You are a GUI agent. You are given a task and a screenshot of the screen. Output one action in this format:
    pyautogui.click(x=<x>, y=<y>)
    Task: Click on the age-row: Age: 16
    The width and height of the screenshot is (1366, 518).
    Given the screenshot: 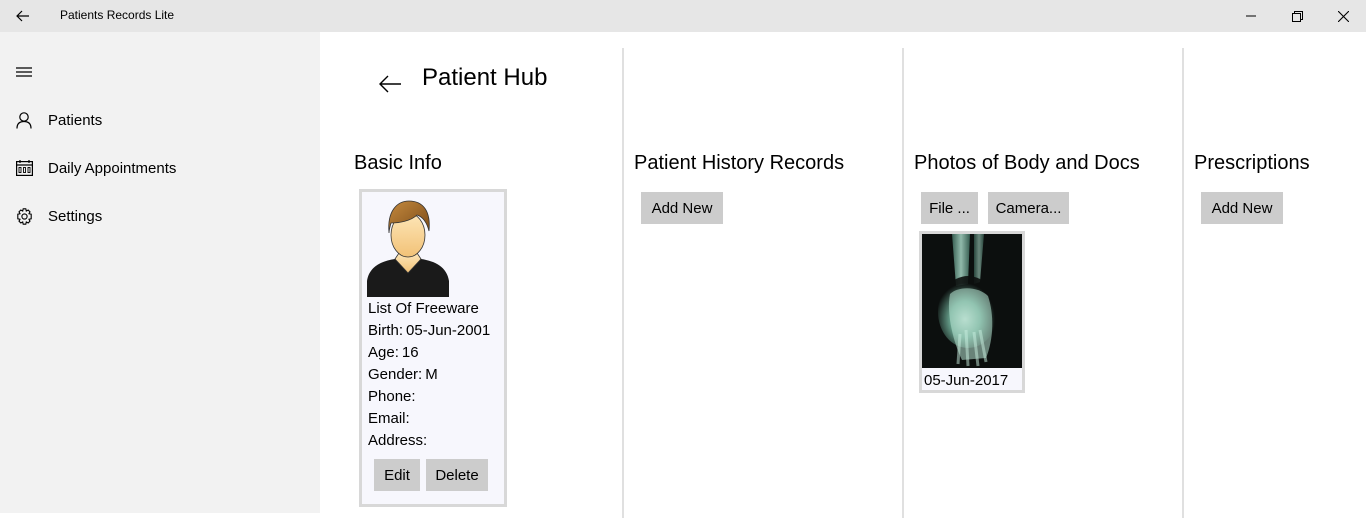 What is the action you would take?
    pyautogui.click(x=393, y=352)
    